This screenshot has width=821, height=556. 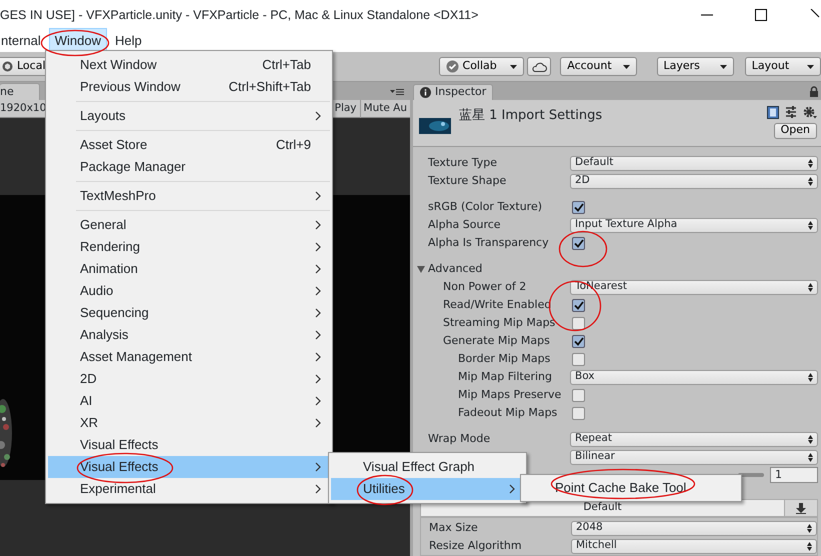 I want to click on dropdown: 2D, so click(x=694, y=181).